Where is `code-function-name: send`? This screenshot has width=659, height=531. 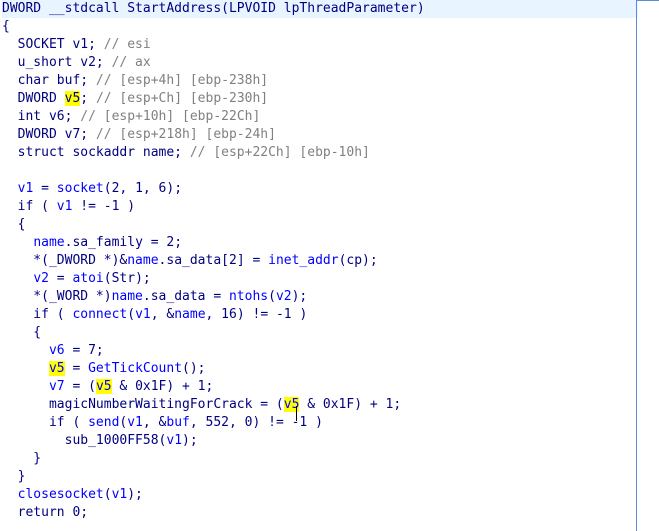
code-function-name: send is located at coordinates (103, 422).